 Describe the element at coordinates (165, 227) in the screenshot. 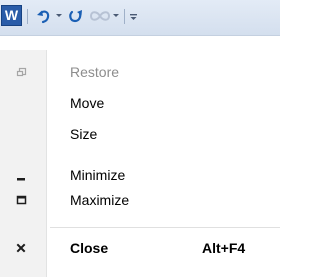

I see `menu-separator` at that location.